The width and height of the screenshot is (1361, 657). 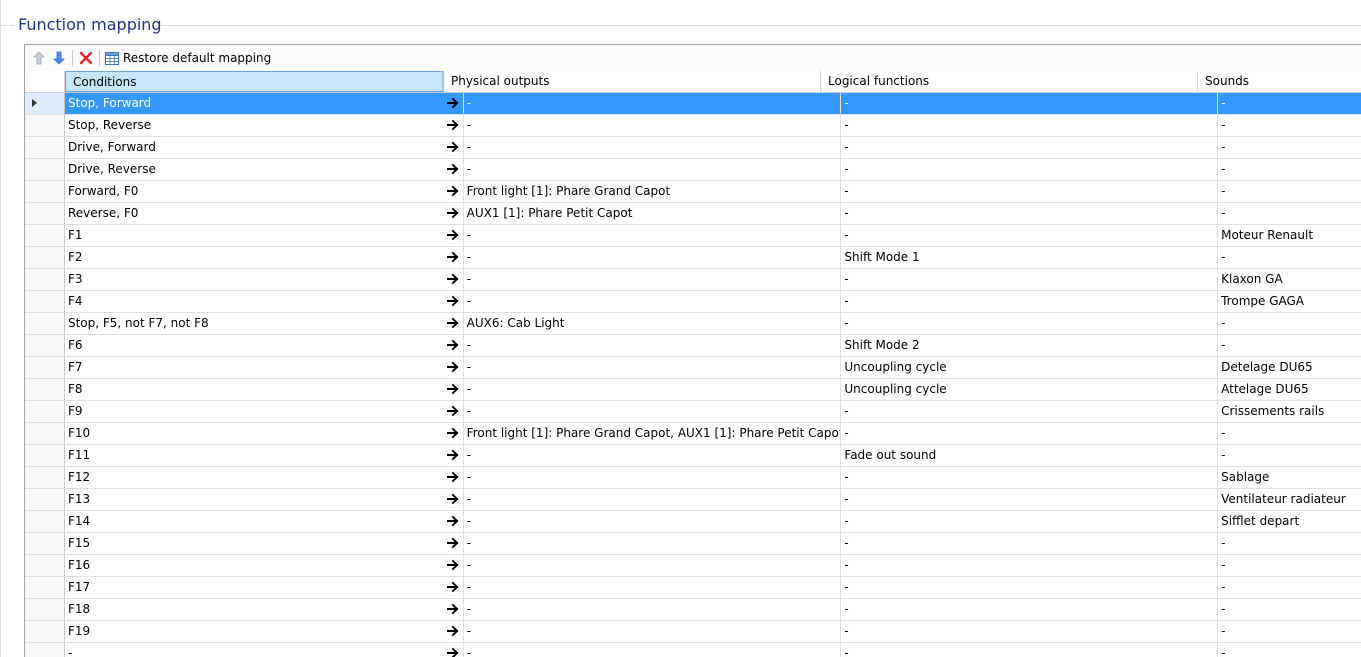 I want to click on cell-conditions: F13, so click(x=264, y=499).